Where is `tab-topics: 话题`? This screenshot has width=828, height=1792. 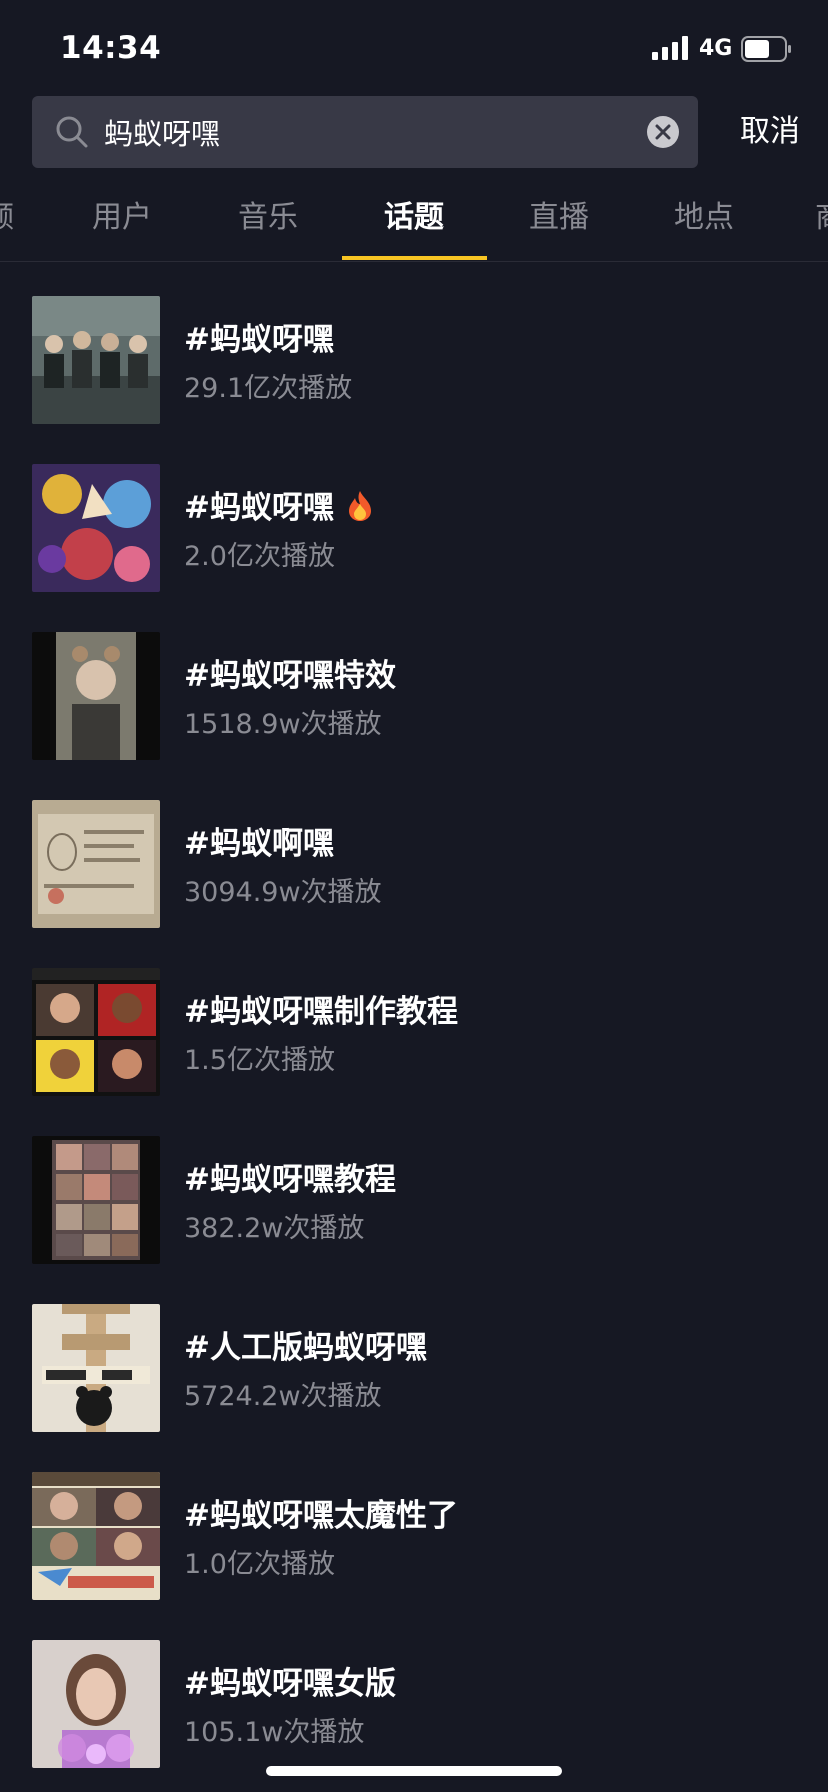 tab-topics: 话题 is located at coordinates (414, 221).